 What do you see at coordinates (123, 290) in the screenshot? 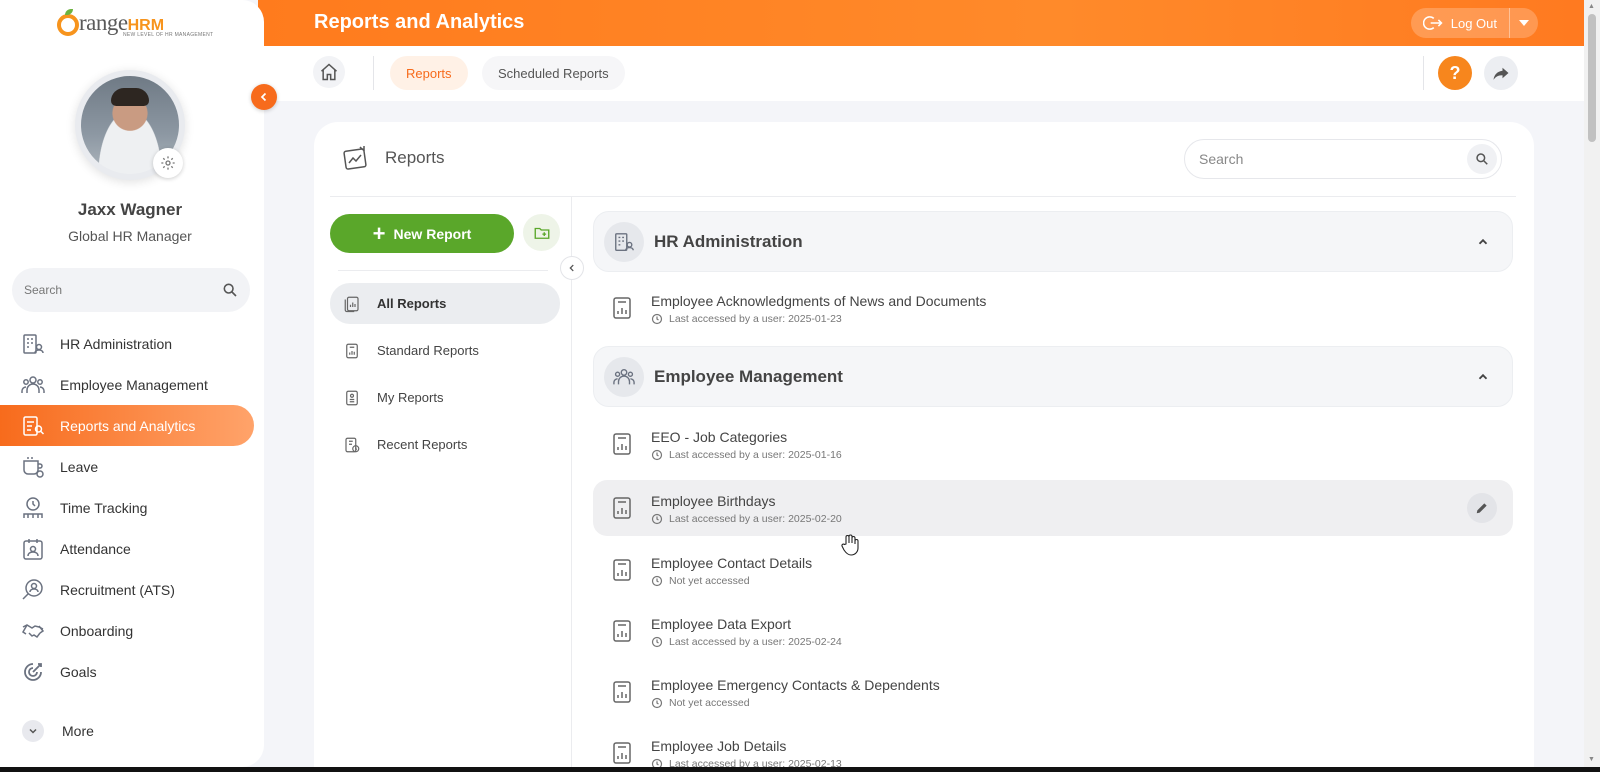
I see `sidebar-search-input` at bounding box center [123, 290].